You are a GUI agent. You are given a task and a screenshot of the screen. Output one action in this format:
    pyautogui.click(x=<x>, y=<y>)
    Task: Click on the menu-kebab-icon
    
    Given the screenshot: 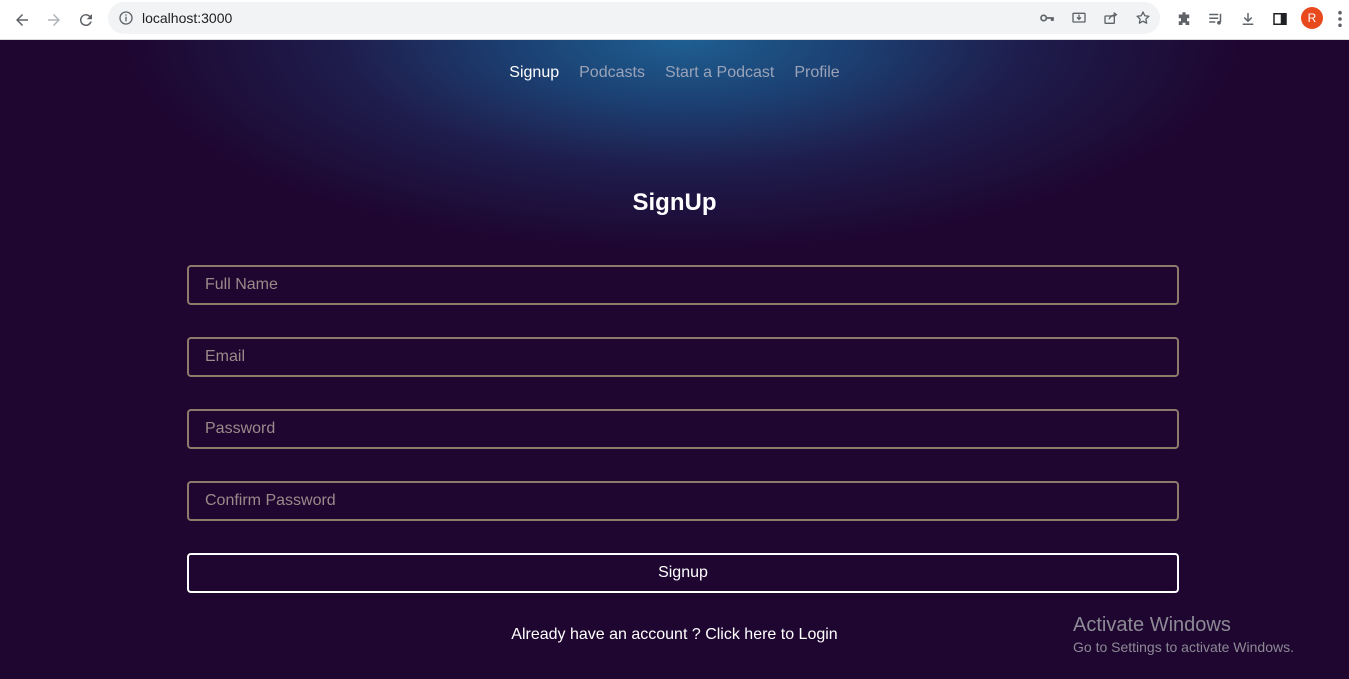 What is the action you would take?
    pyautogui.click(x=1340, y=19)
    